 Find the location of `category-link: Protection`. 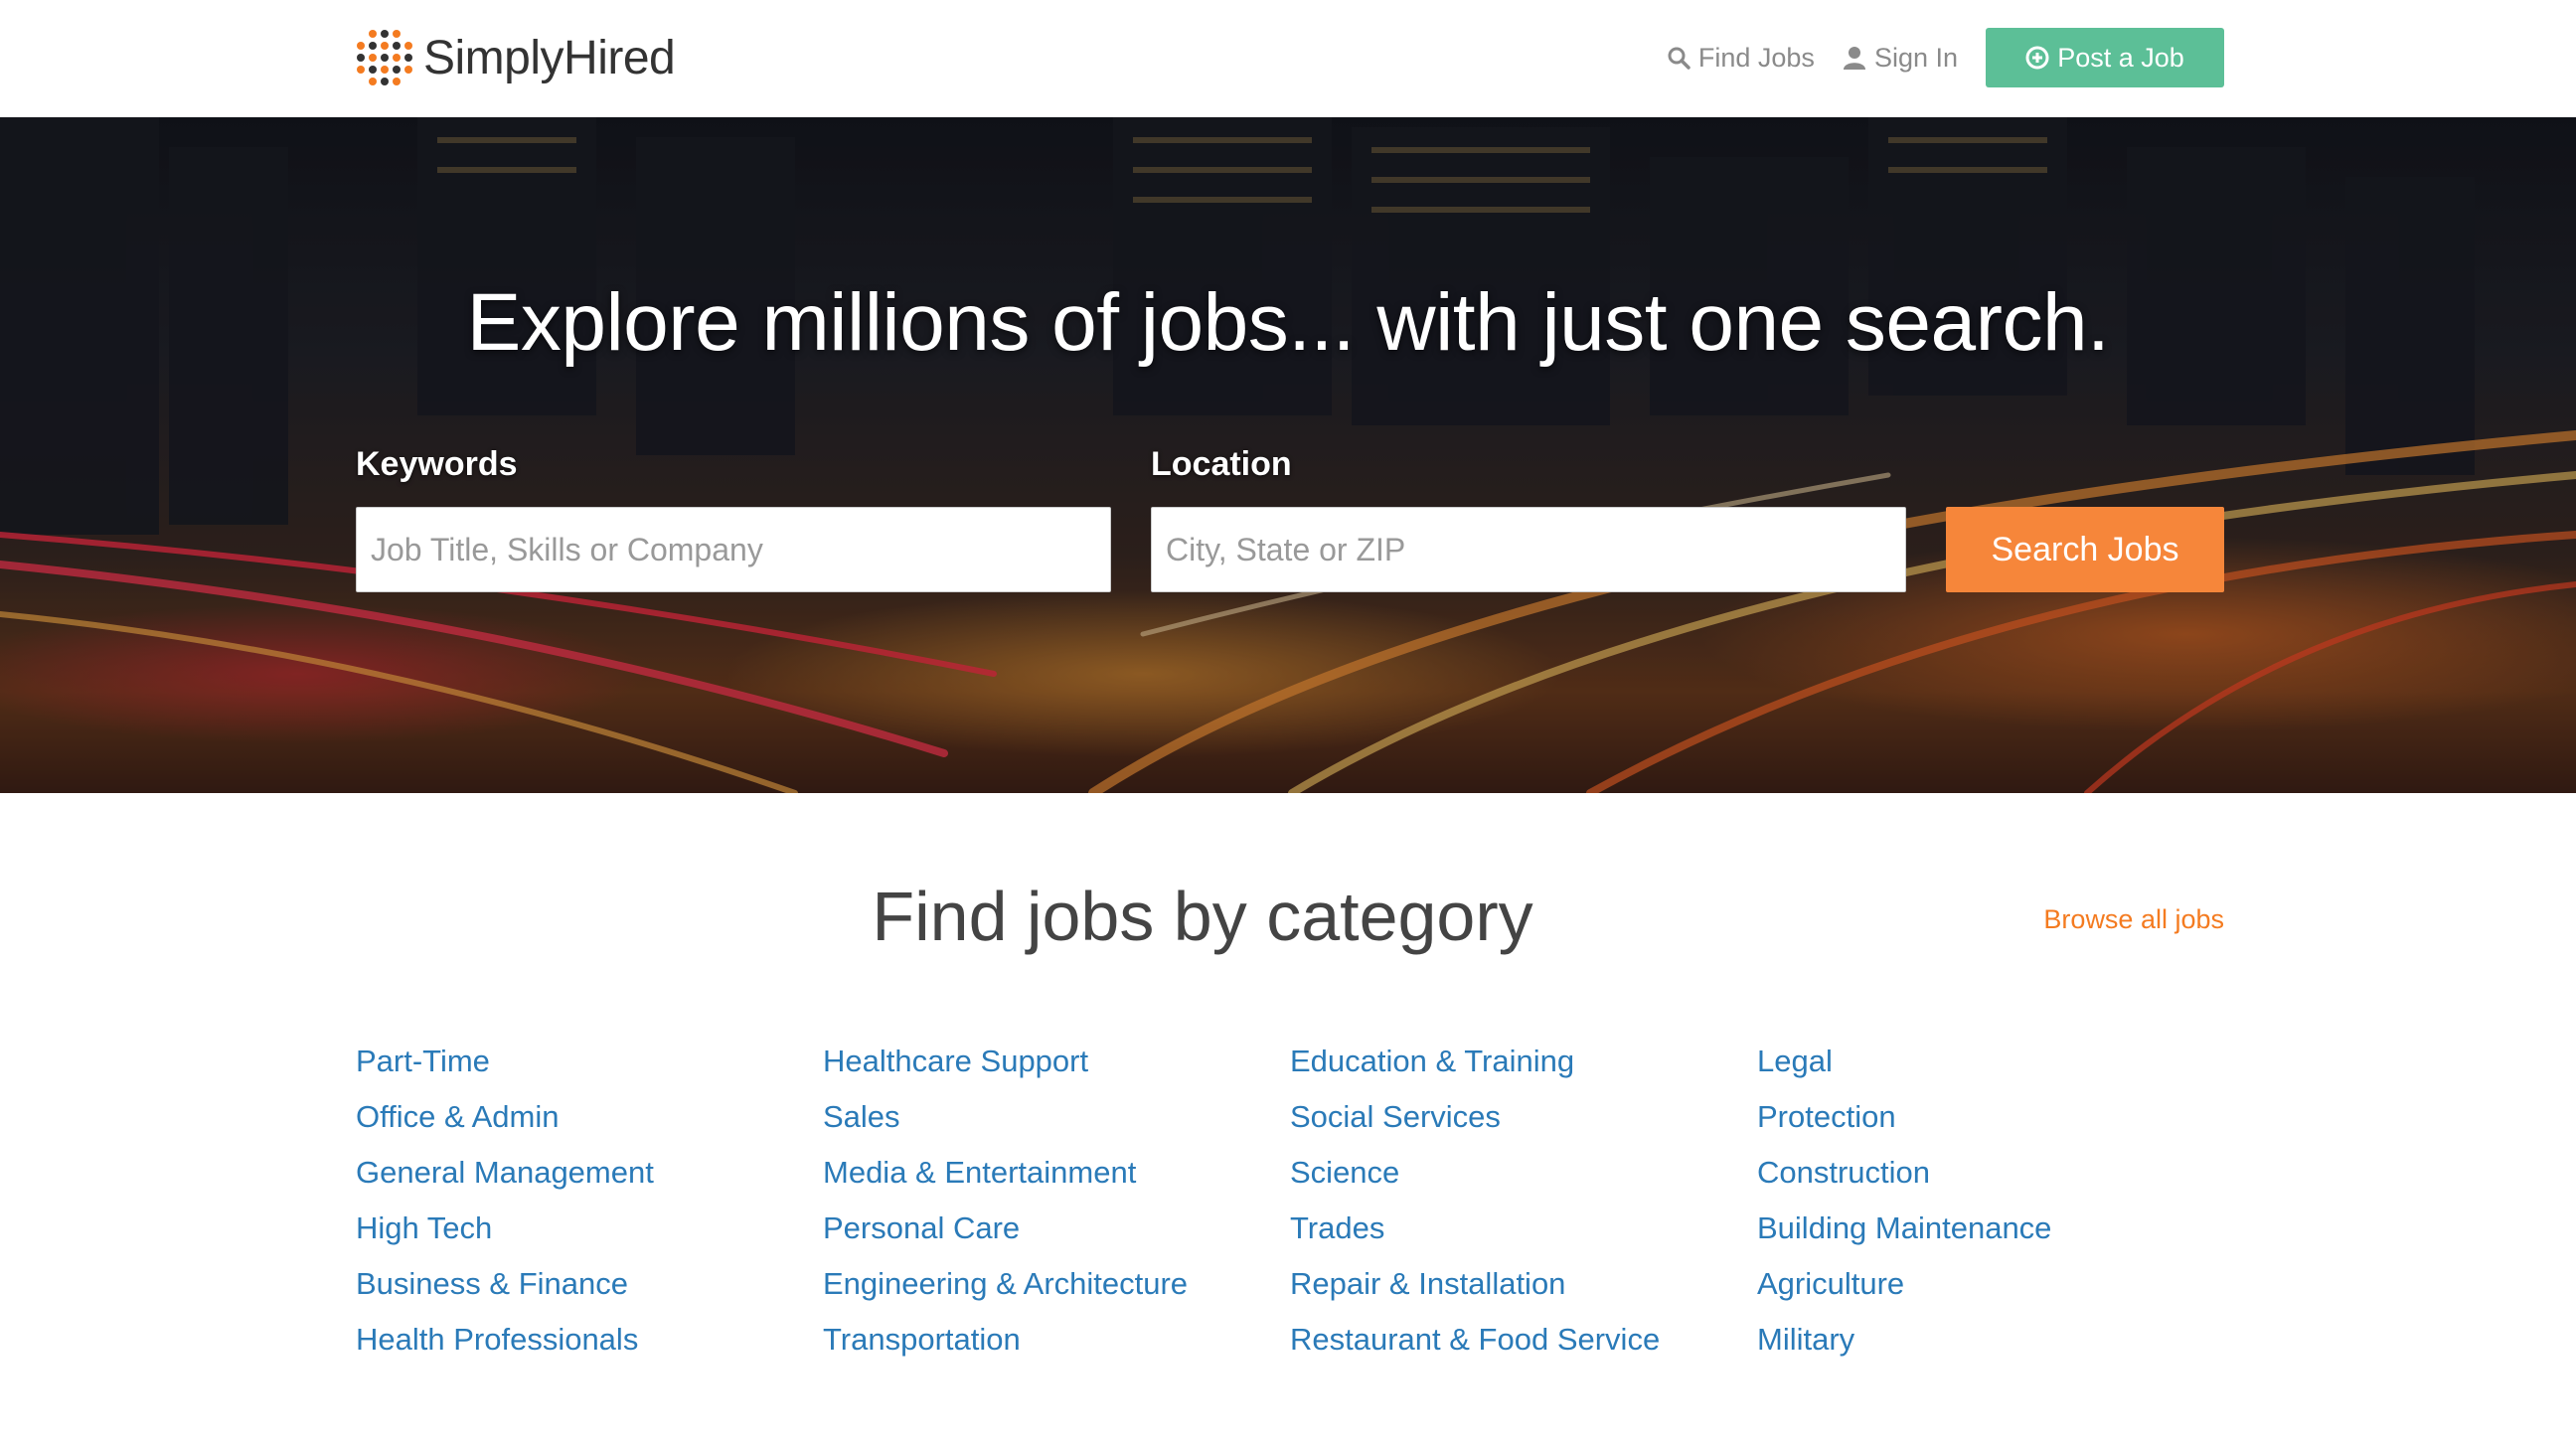

category-link: Protection is located at coordinates (1990, 1117).